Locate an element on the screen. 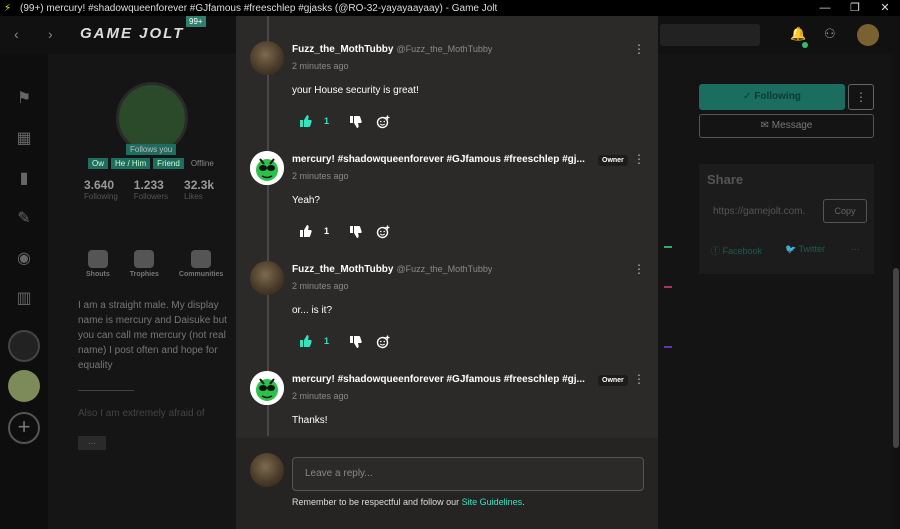 This screenshot has height=529, width=900. restore-button: ❐ is located at coordinates (855, 8).